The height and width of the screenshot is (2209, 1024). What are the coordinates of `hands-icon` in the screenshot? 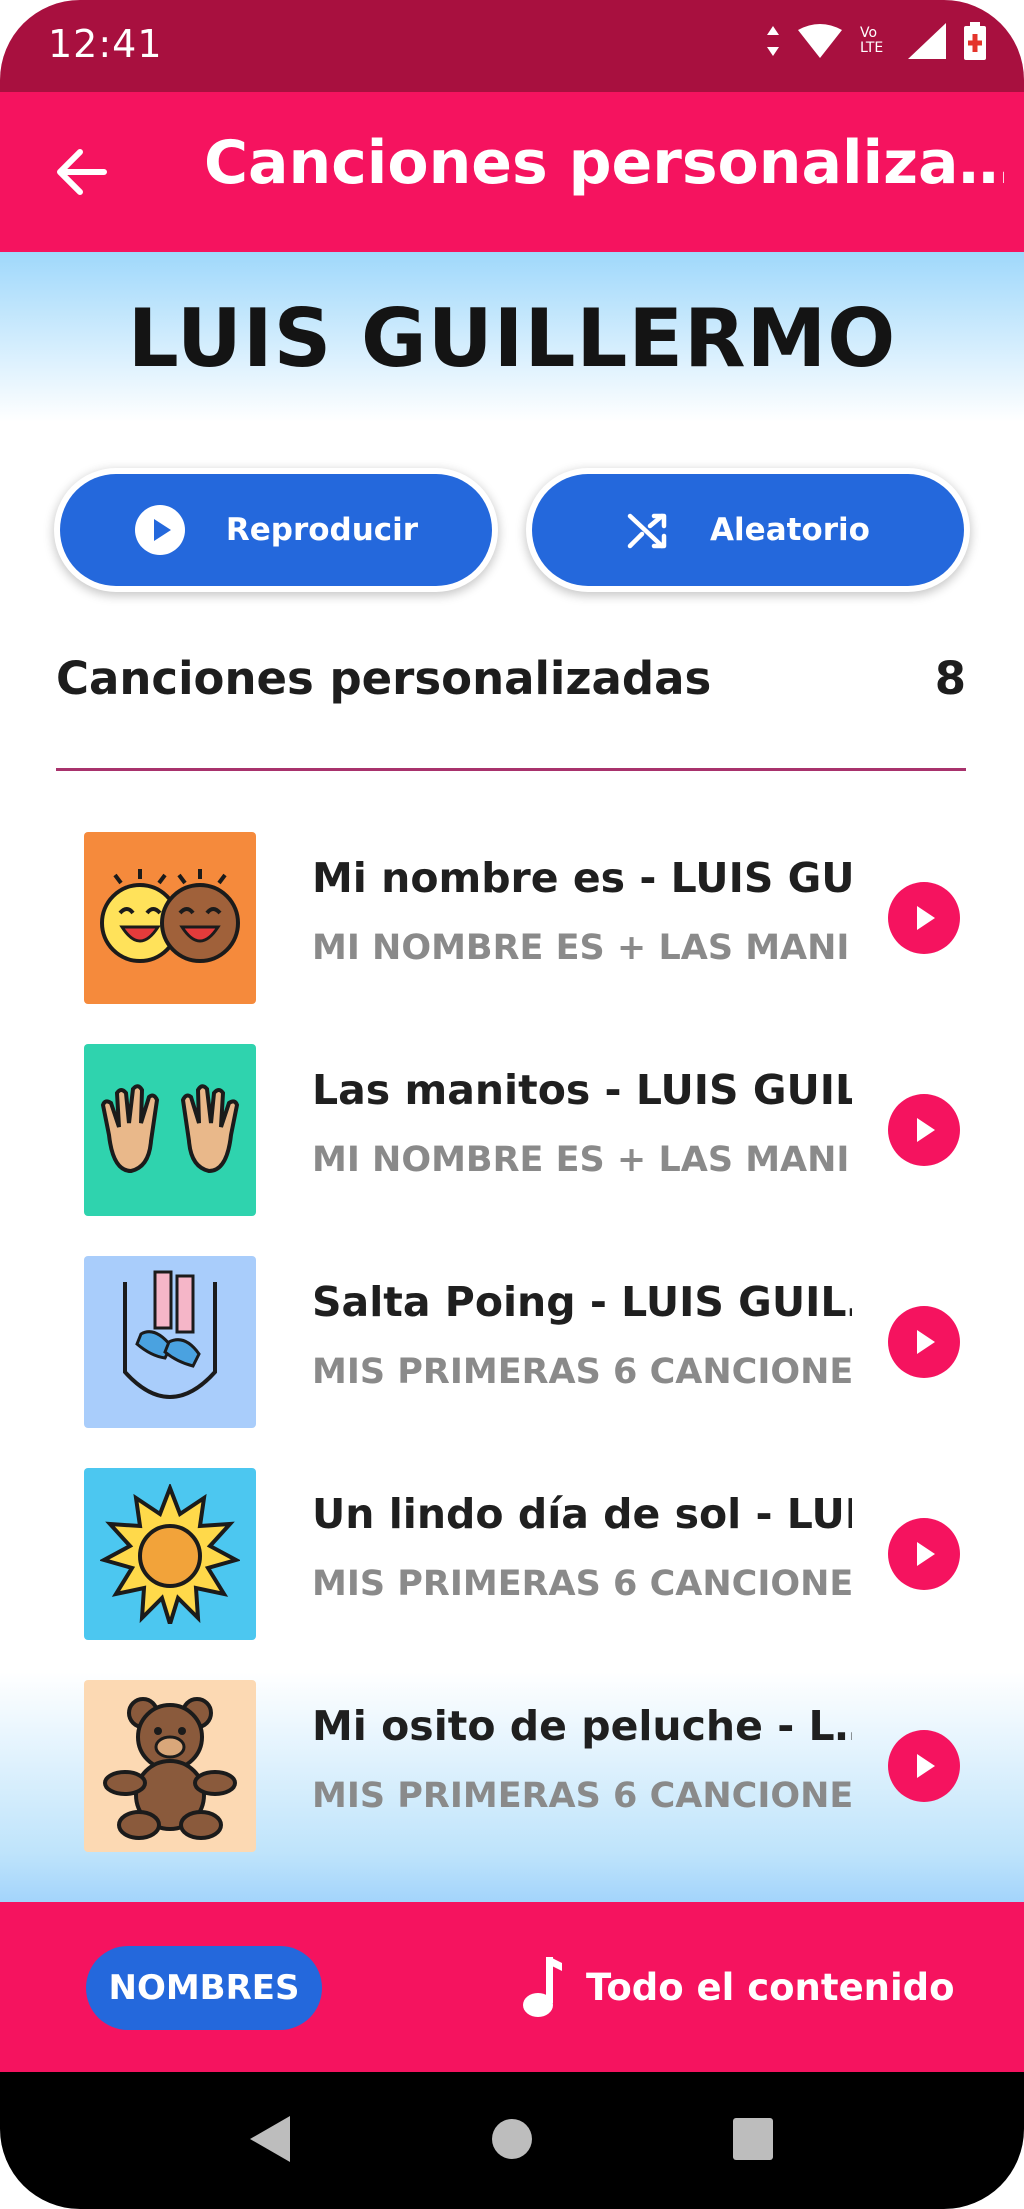 It's located at (170, 1129).